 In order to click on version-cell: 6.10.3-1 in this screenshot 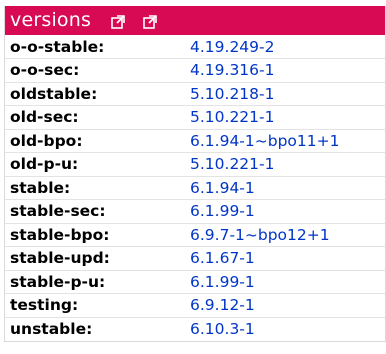, I will do `click(287, 329)`.